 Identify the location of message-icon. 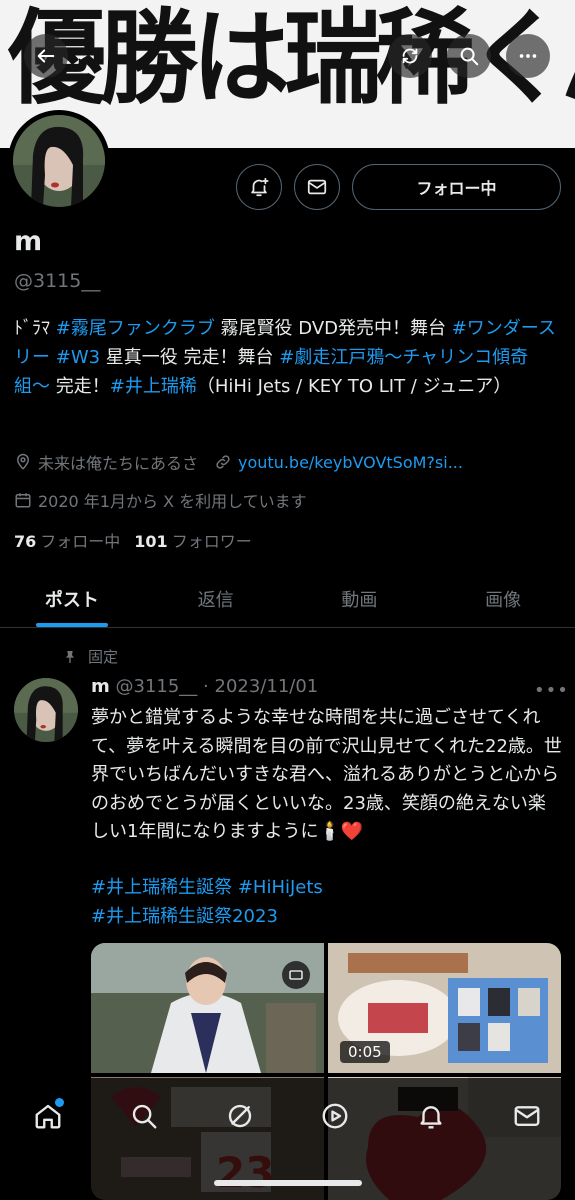
(317, 187).